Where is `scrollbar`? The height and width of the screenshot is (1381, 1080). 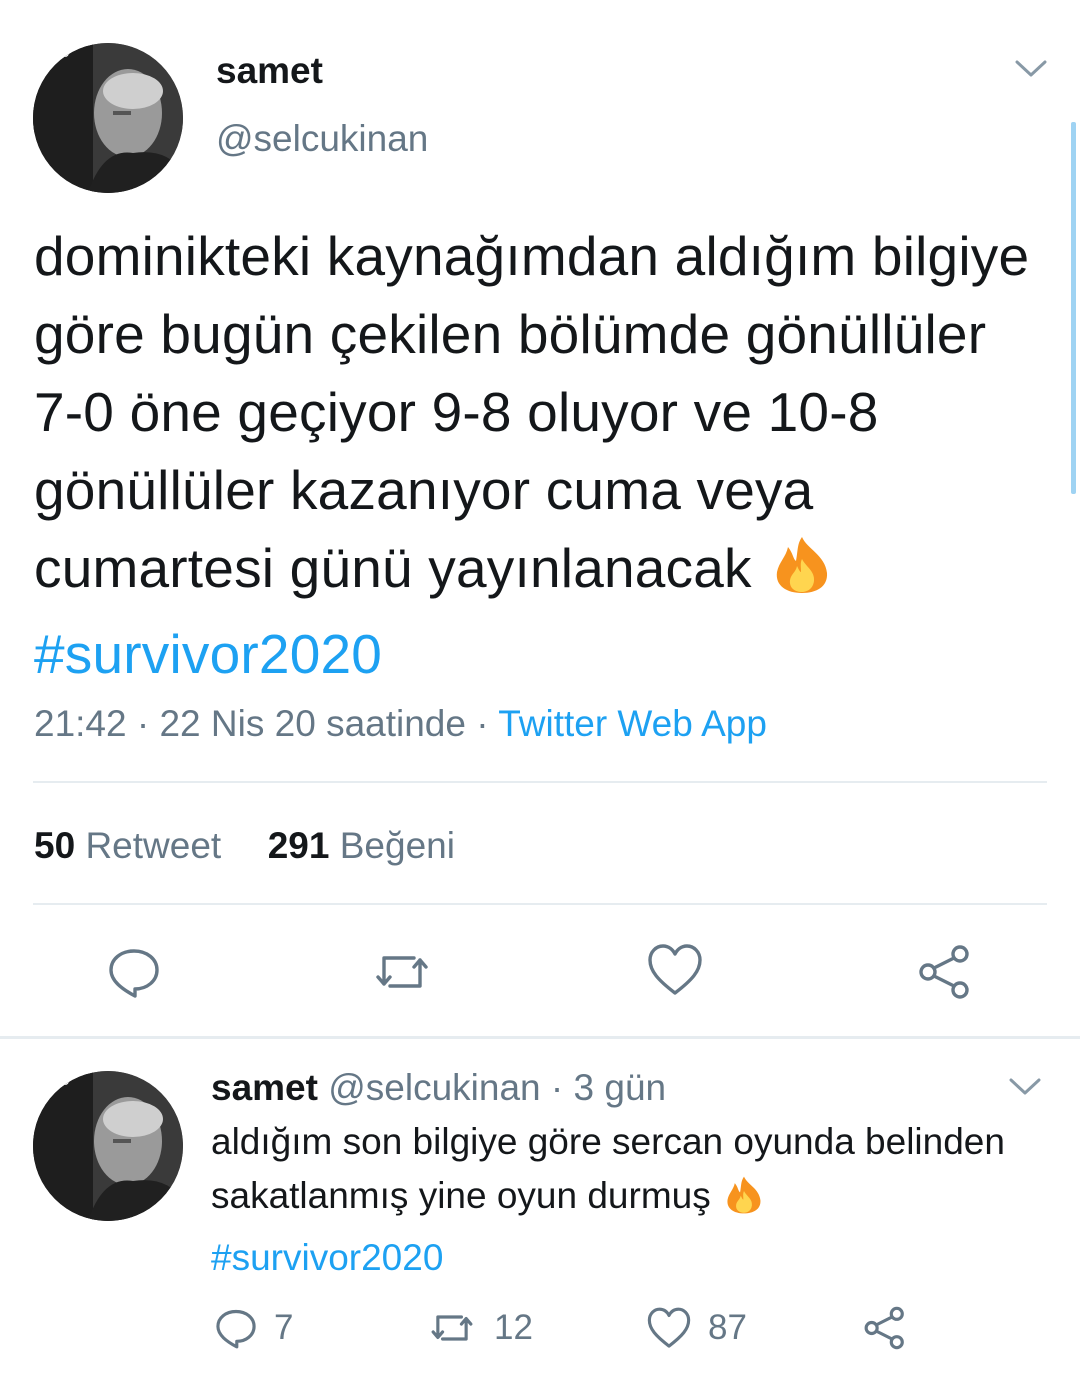
scrollbar is located at coordinates (1073, 308).